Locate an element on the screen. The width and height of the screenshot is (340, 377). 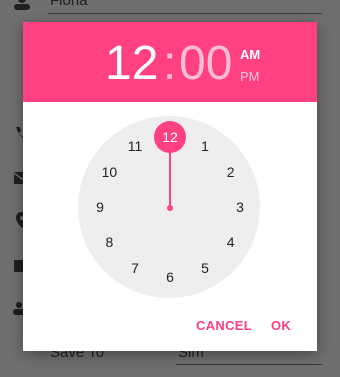
ok-button: OK is located at coordinates (281, 325).